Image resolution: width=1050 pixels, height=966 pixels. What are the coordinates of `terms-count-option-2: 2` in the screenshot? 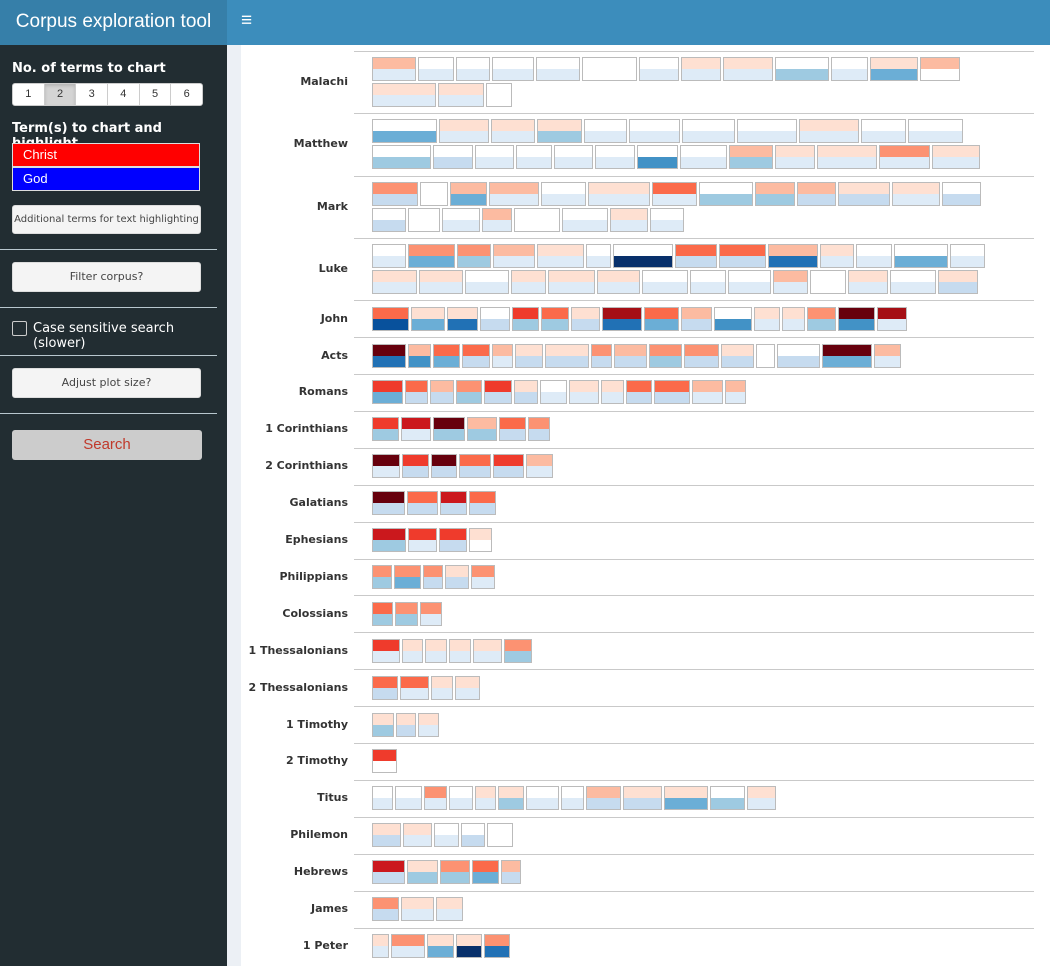 It's located at (60, 94).